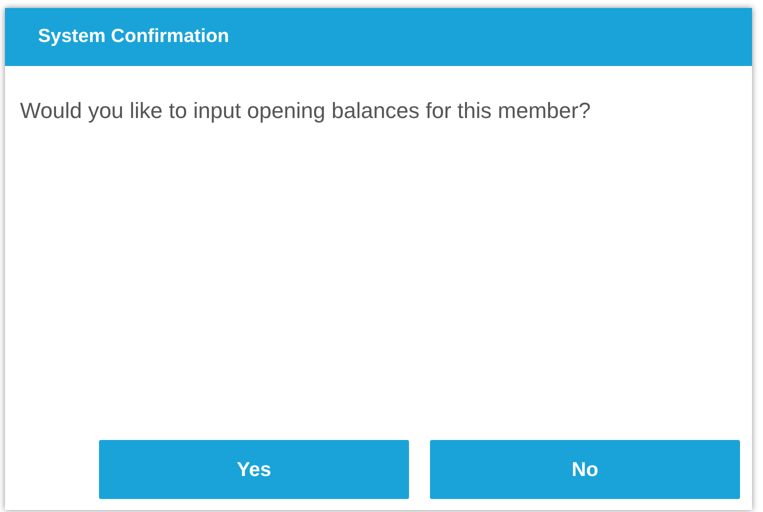 The width and height of the screenshot is (763, 512). What do you see at coordinates (306, 111) in the screenshot?
I see `message-text: Would you like to input opening balances for this member?` at bounding box center [306, 111].